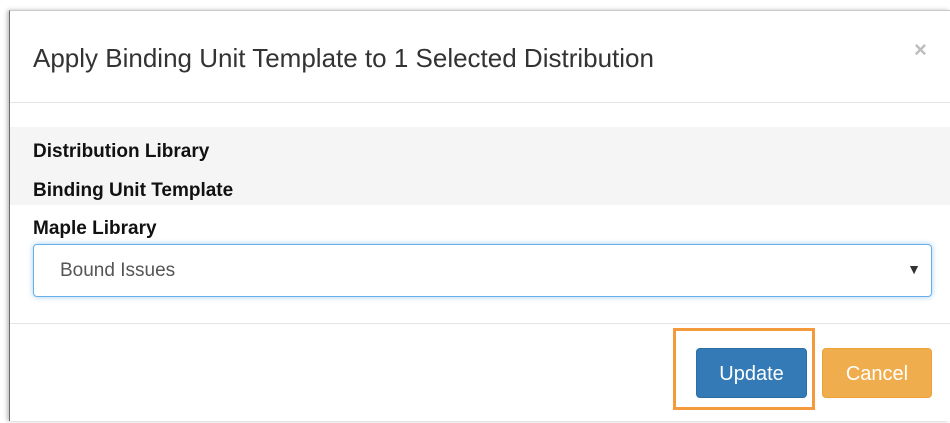  I want to click on library-name-label: Maple Library, so click(95, 228).